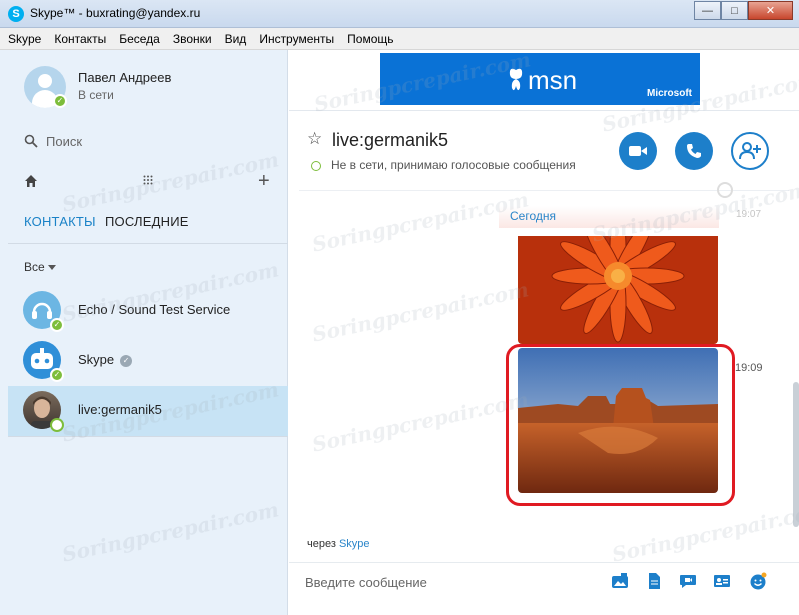 Image resolution: width=799 pixels, height=615 pixels. What do you see at coordinates (264, 181) in the screenshot?
I see `add-contact-plus-icon: +` at bounding box center [264, 181].